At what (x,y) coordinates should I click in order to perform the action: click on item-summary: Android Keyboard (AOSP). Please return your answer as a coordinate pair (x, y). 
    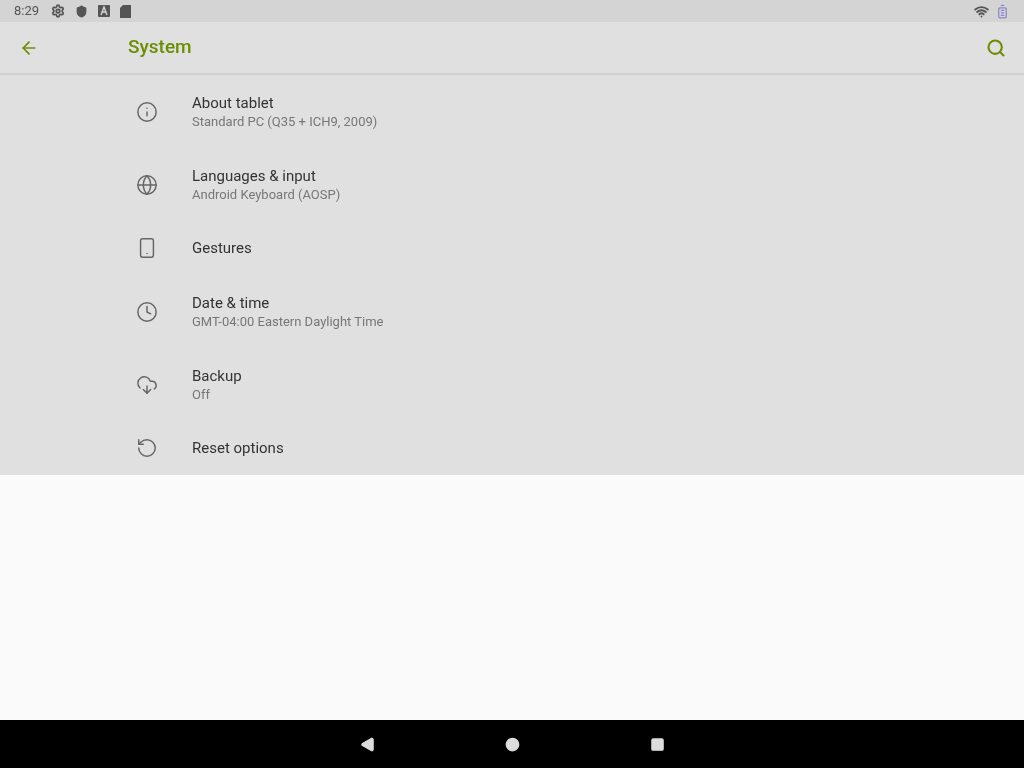
    Looking at the image, I should click on (266, 194).